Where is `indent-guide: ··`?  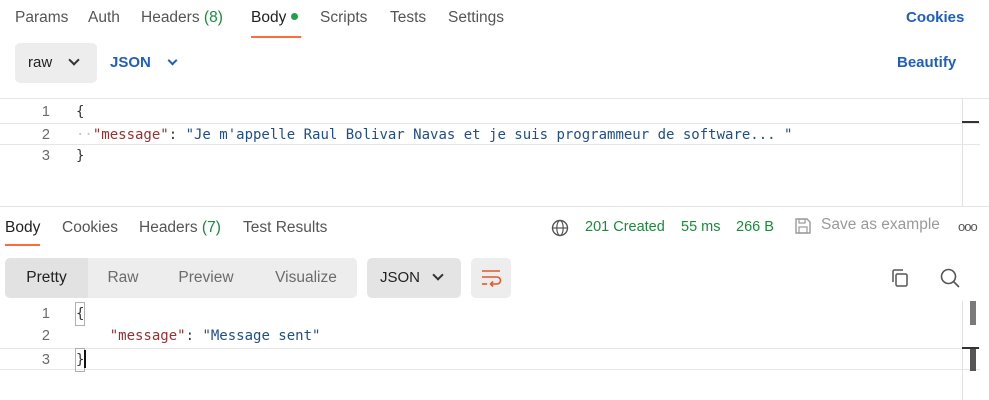
indent-guide: ·· is located at coordinates (84, 135).